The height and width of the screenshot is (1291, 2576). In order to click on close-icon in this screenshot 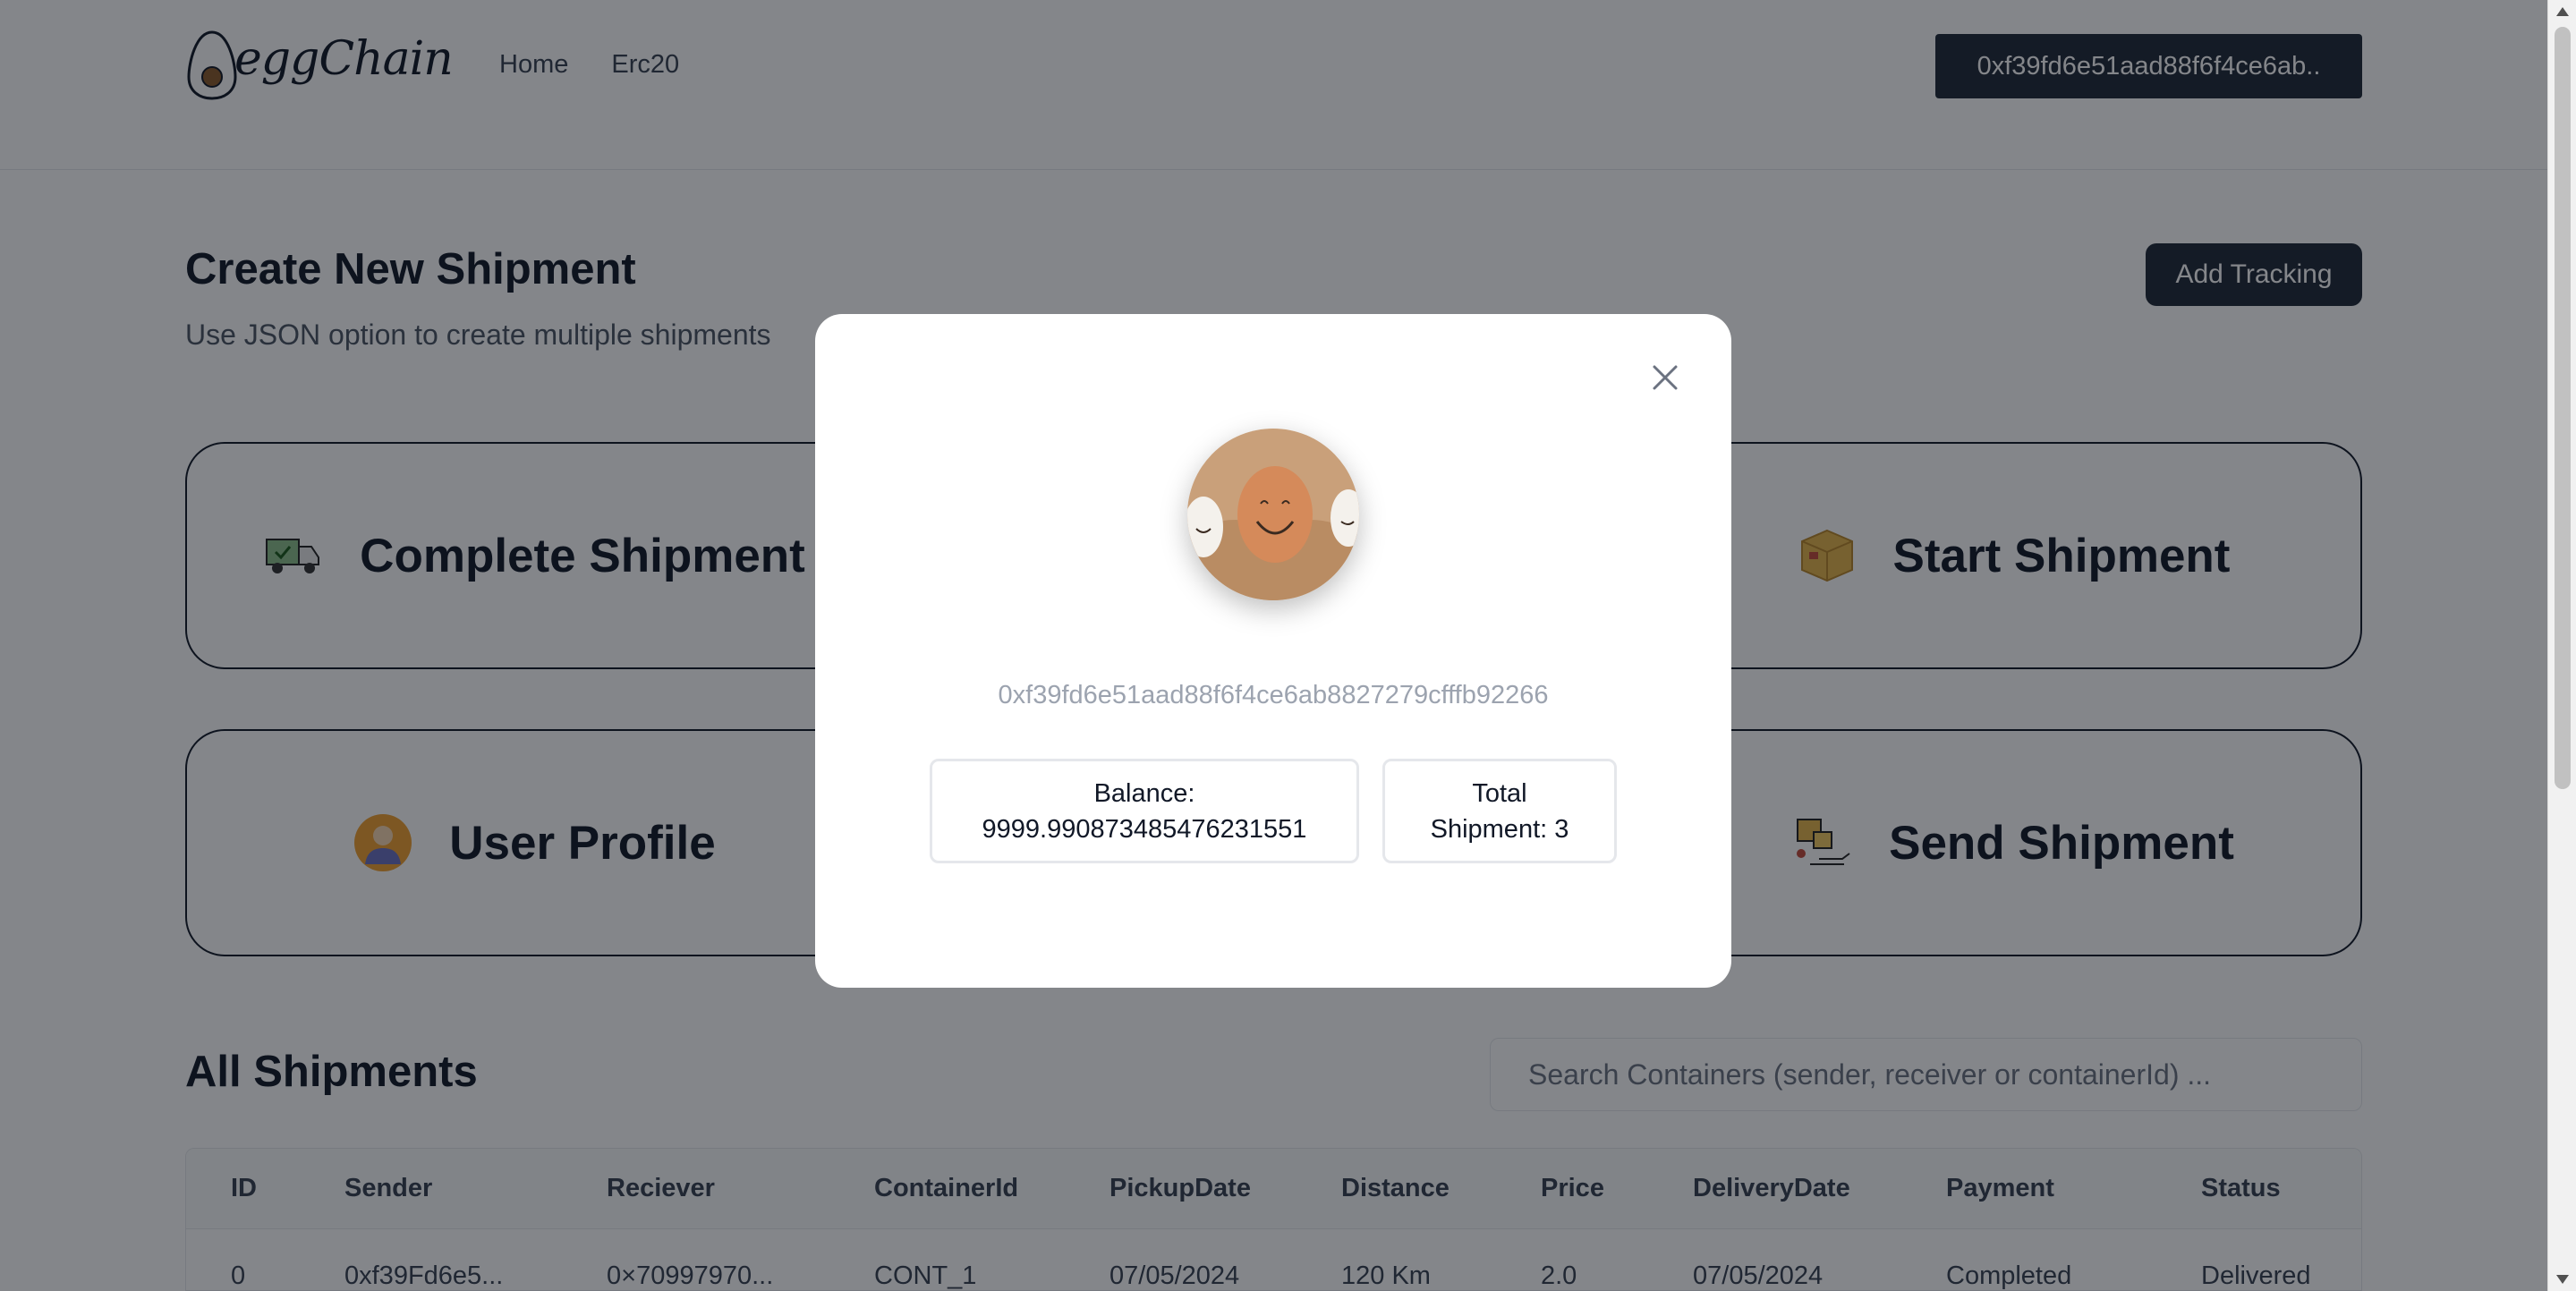, I will do `click(1665, 377)`.